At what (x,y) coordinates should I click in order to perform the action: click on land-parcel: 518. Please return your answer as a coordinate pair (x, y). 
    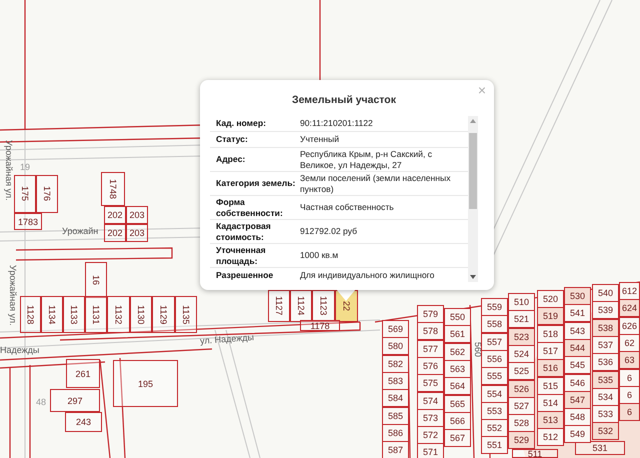
    Looking at the image, I should click on (550, 333).